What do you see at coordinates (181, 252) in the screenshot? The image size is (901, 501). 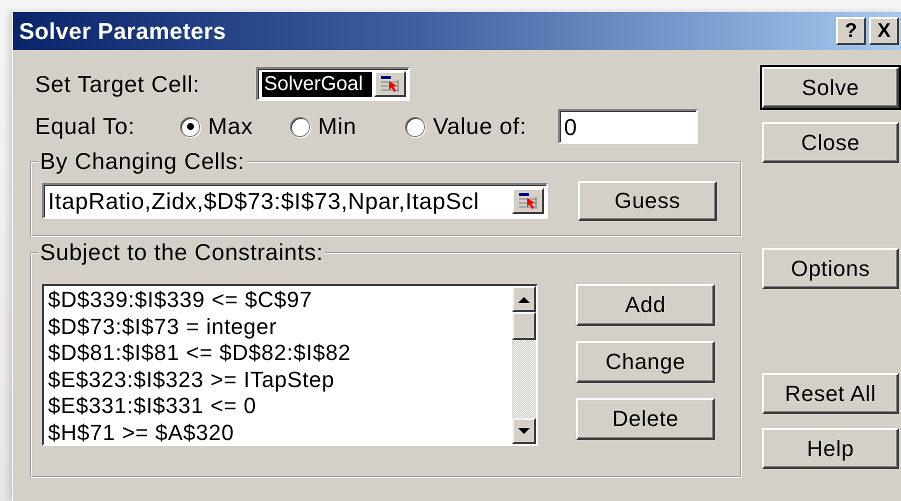 I see `group-label: Subject to the Constraints:` at bounding box center [181, 252].